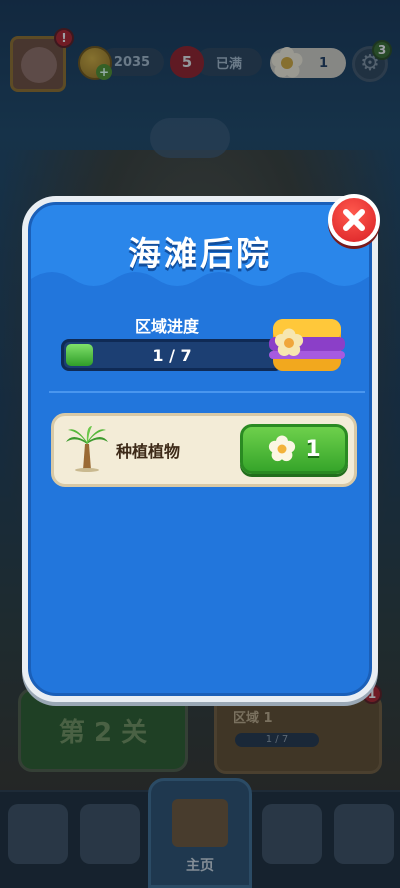 This screenshot has height=888, width=400. I want to click on dialog-title: 海滩后院, so click(200, 253).